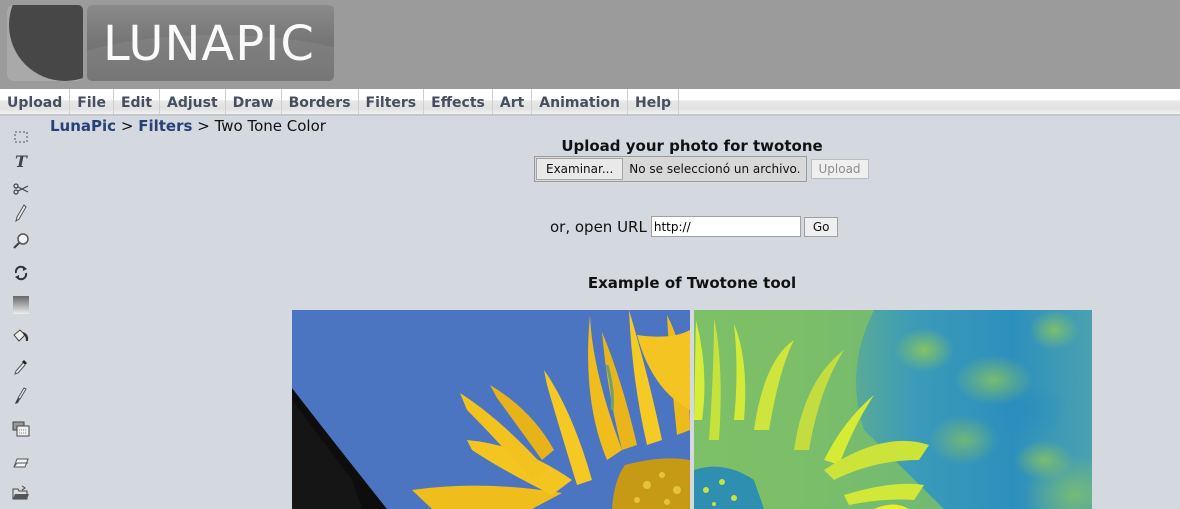 Image resolution: width=1180 pixels, height=509 pixels. Describe the element at coordinates (35, 101) in the screenshot. I see `menu-upload: Upload` at that location.